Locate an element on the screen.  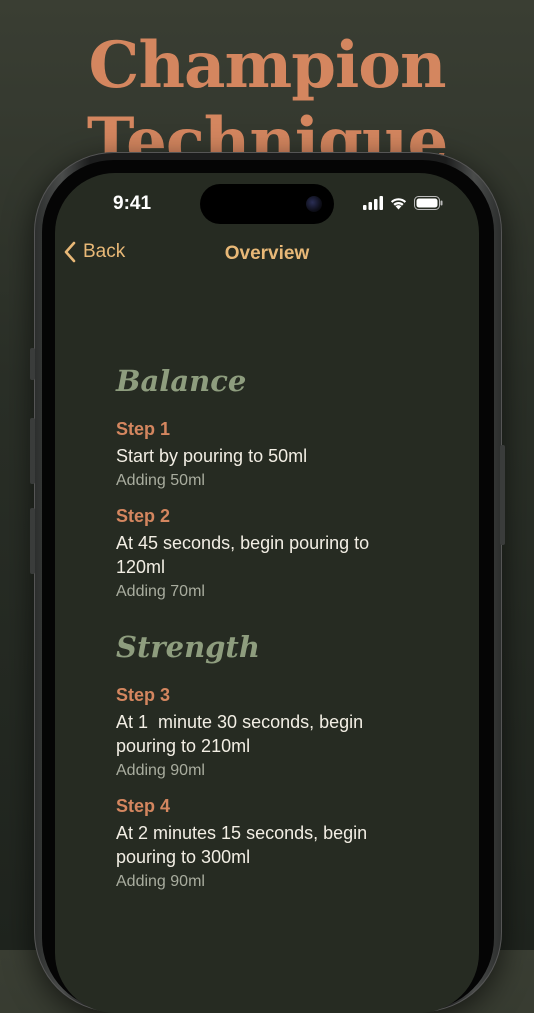
signal-icon is located at coordinates (373, 203).